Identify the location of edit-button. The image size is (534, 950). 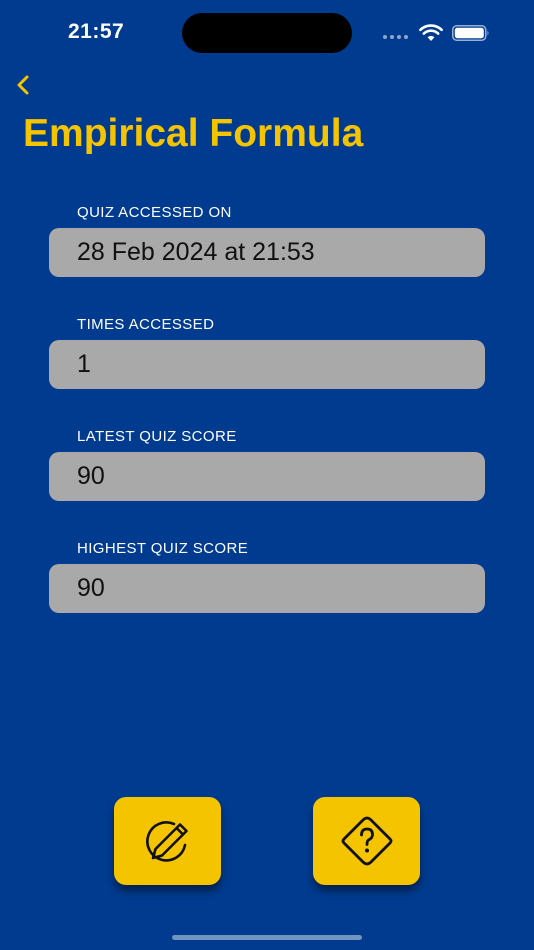
(167, 841).